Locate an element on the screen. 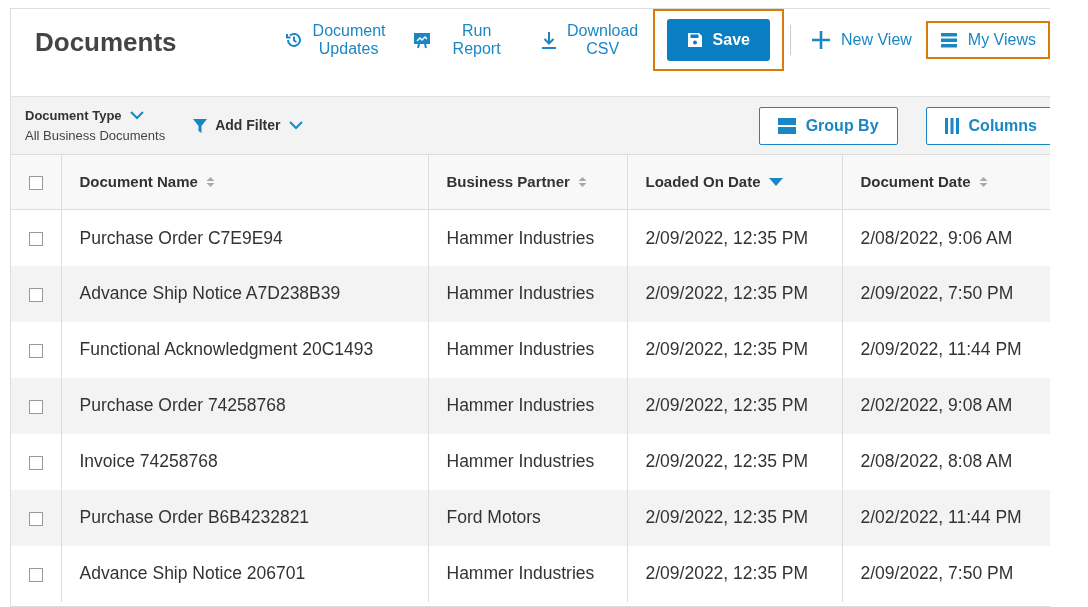  toolbar-button: Download CSV is located at coordinates (589, 40).